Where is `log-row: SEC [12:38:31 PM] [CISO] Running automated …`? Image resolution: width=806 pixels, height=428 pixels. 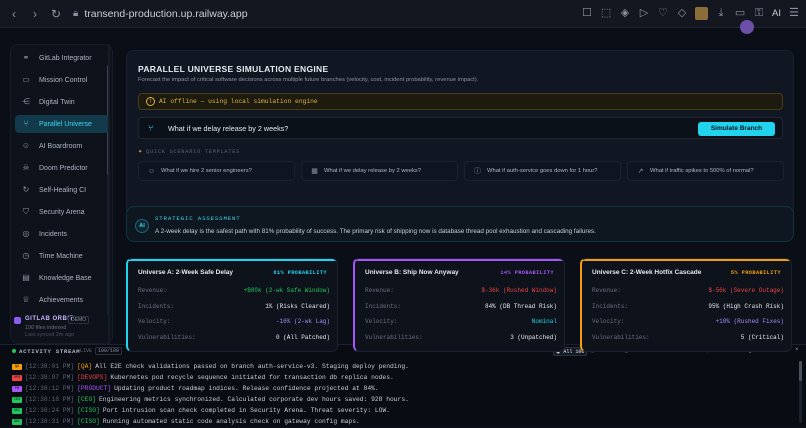
log-row: SEC [12:38:31 PM] [CISO] Running automated … is located at coordinates (186, 423).